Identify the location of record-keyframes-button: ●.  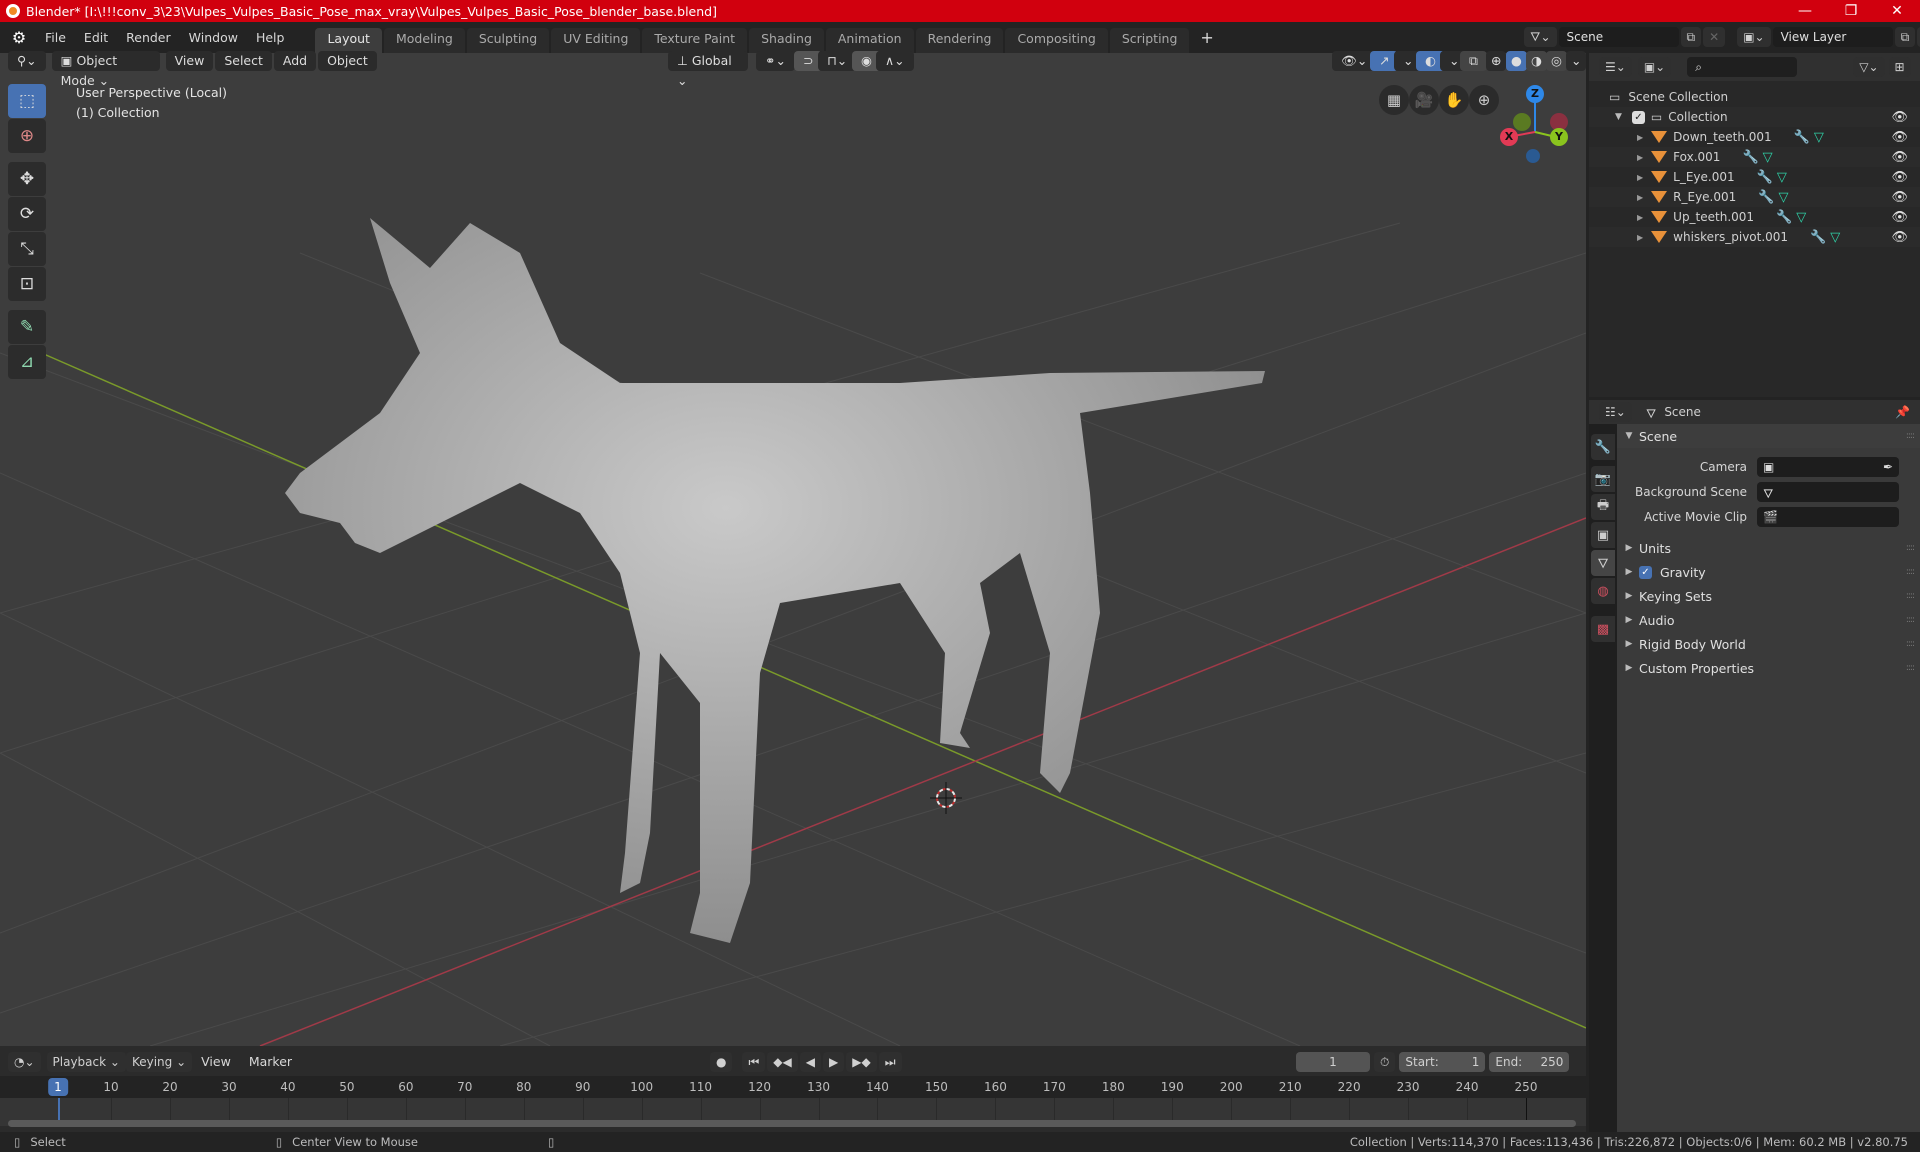
(721, 1062).